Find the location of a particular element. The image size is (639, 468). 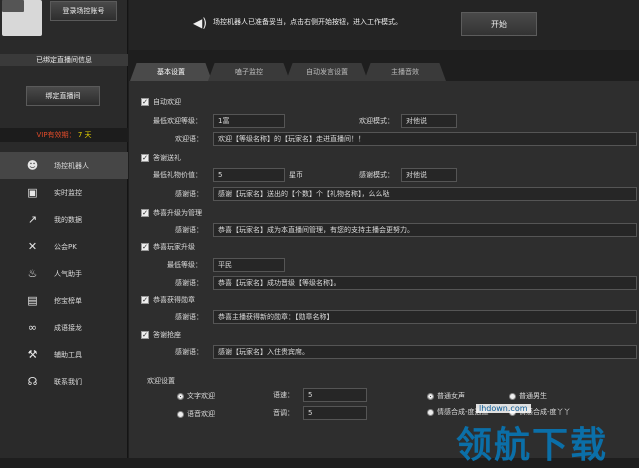

voice-male-radio: 普通男生 is located at coordinates (528, 396).